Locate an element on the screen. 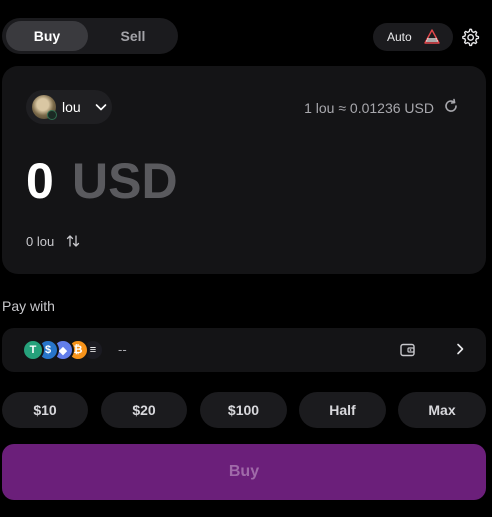  auto-slippage-button: Auto is located at coordinates (413, 37).